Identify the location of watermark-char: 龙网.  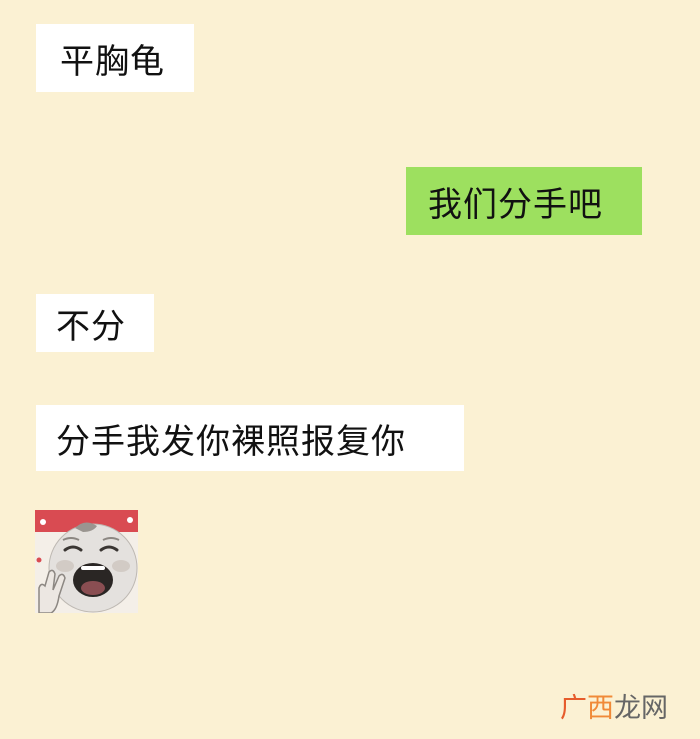
(641, 708).